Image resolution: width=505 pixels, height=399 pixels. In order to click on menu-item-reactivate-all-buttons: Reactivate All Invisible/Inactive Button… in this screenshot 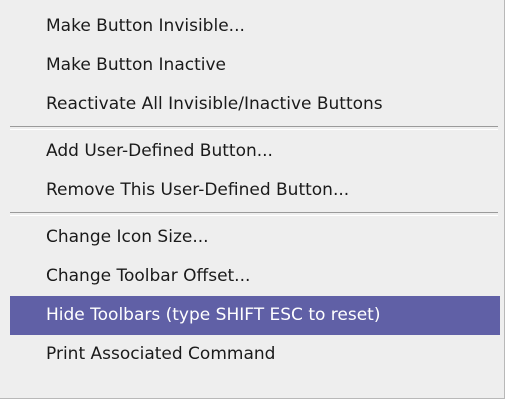, I will do `click(252, 104)`.